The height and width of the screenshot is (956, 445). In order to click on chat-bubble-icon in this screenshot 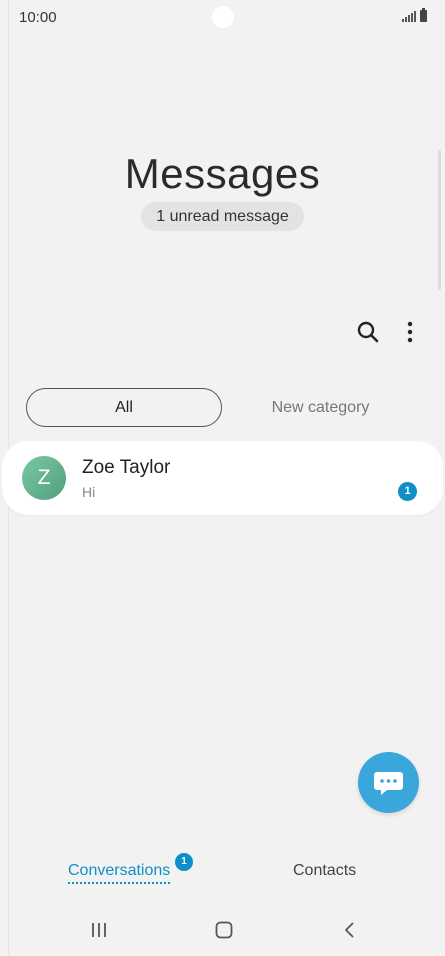, I will do `click(388, 783)`.